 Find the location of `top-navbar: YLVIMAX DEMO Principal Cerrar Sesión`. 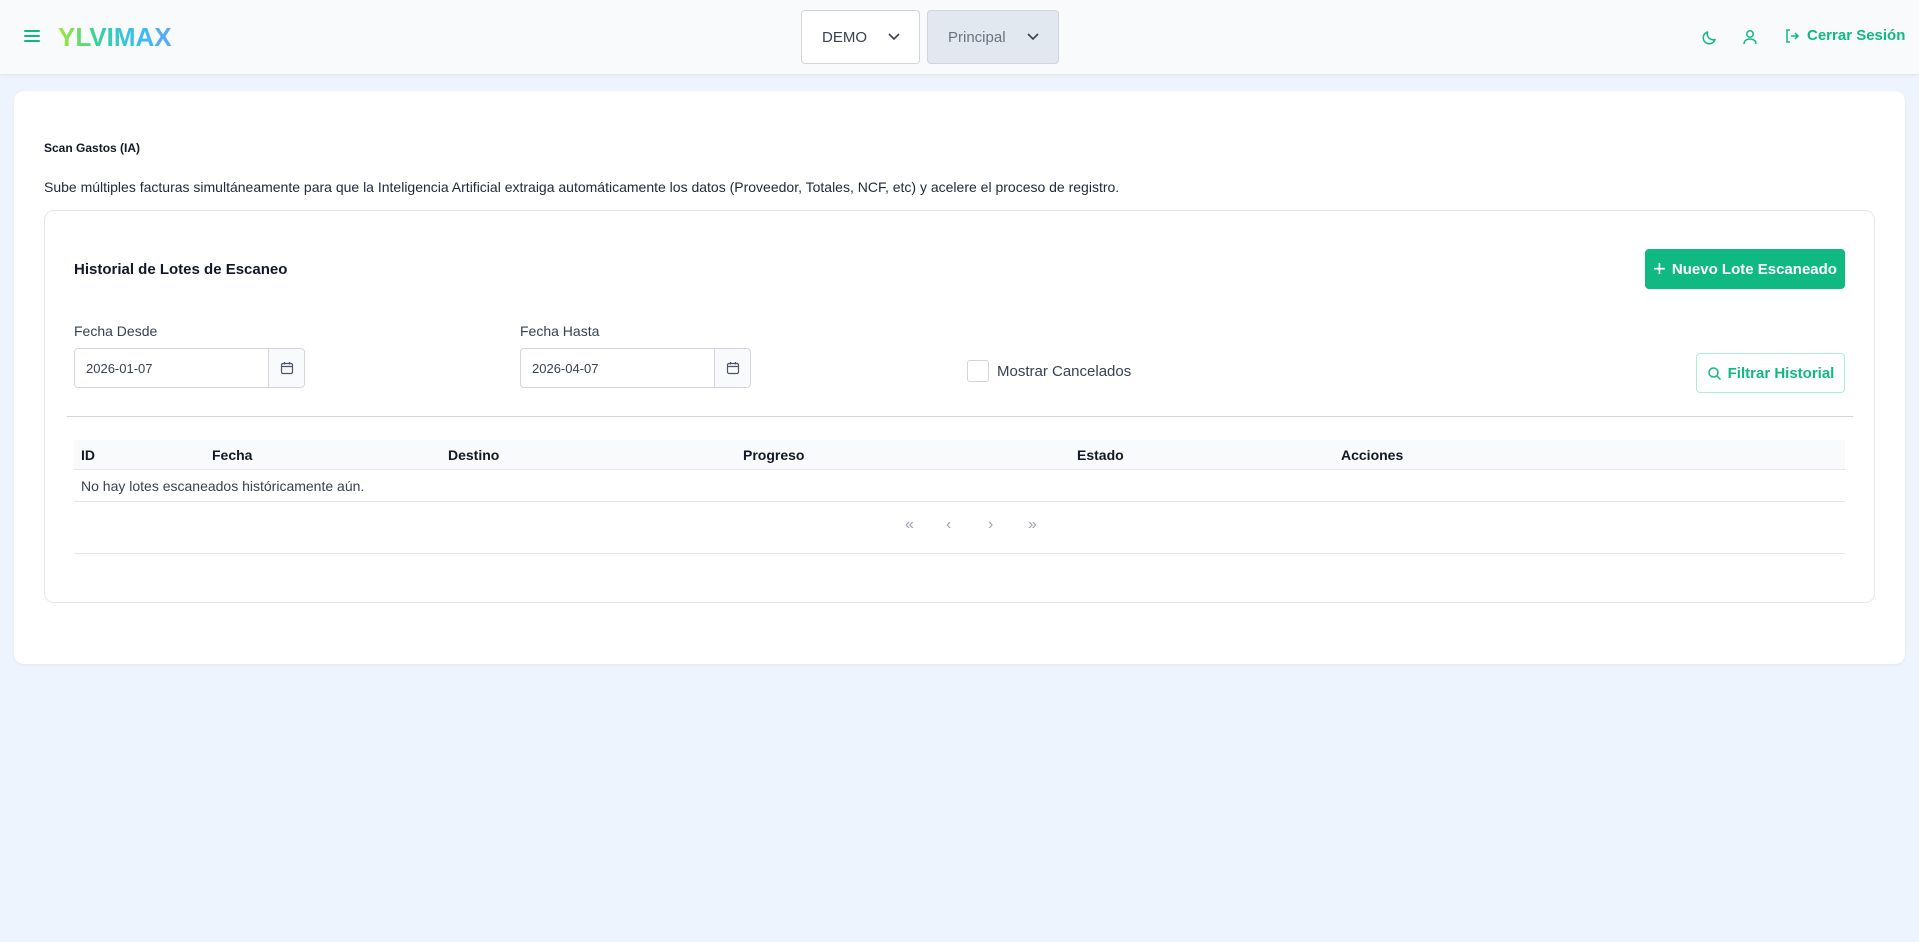

top-navbar: YLVIMAX DEMO Principal Cerrar Sesión is located at coordinates (959, 37).